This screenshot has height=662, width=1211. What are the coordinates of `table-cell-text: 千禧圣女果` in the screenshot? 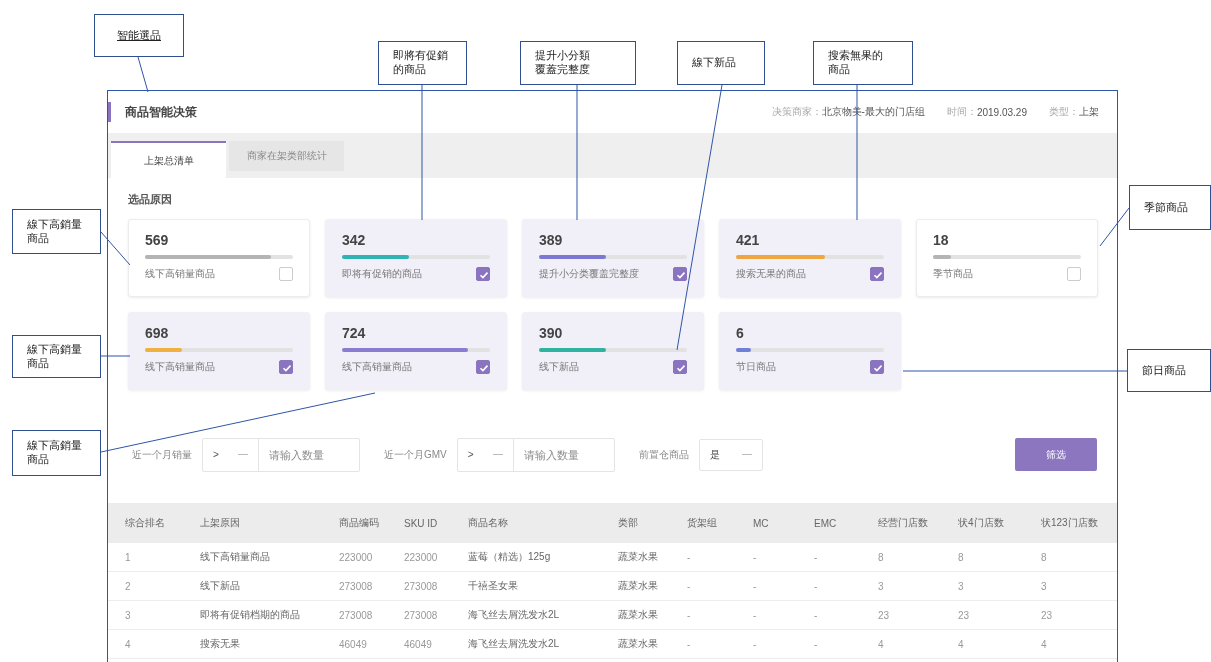 It's located at (492, 586).